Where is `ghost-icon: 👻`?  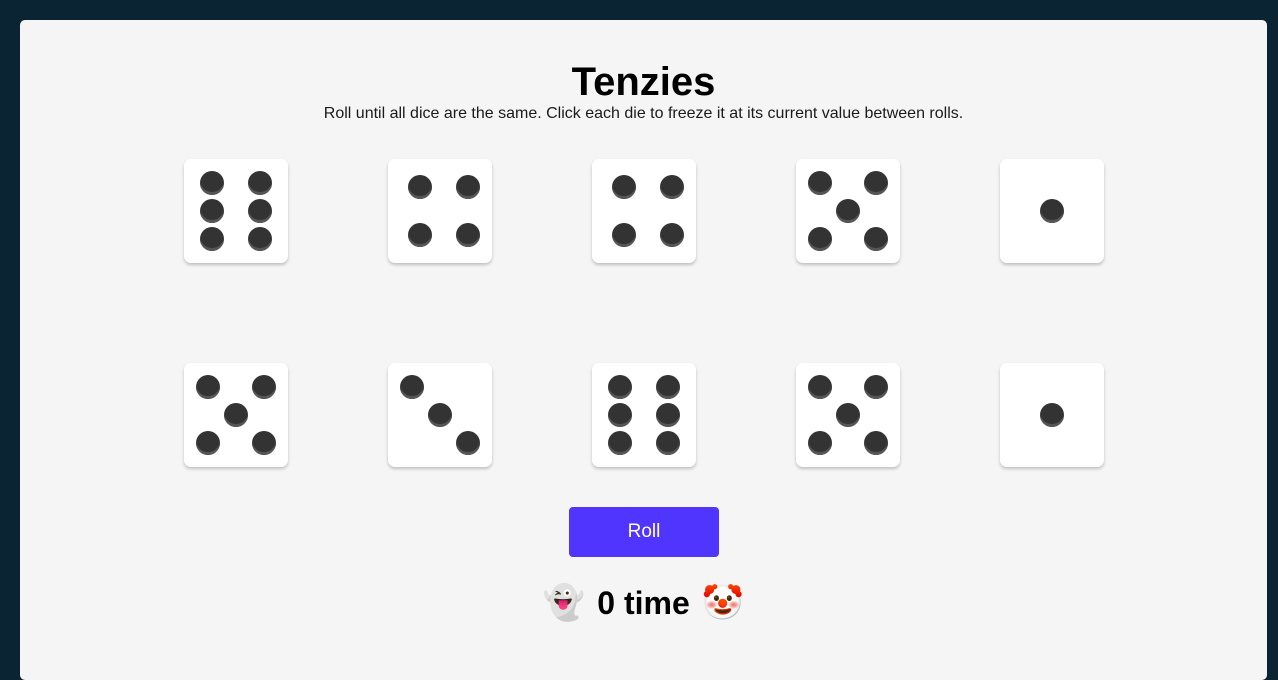 ghost-icon: 👻 is located at coordinates (564, 603).